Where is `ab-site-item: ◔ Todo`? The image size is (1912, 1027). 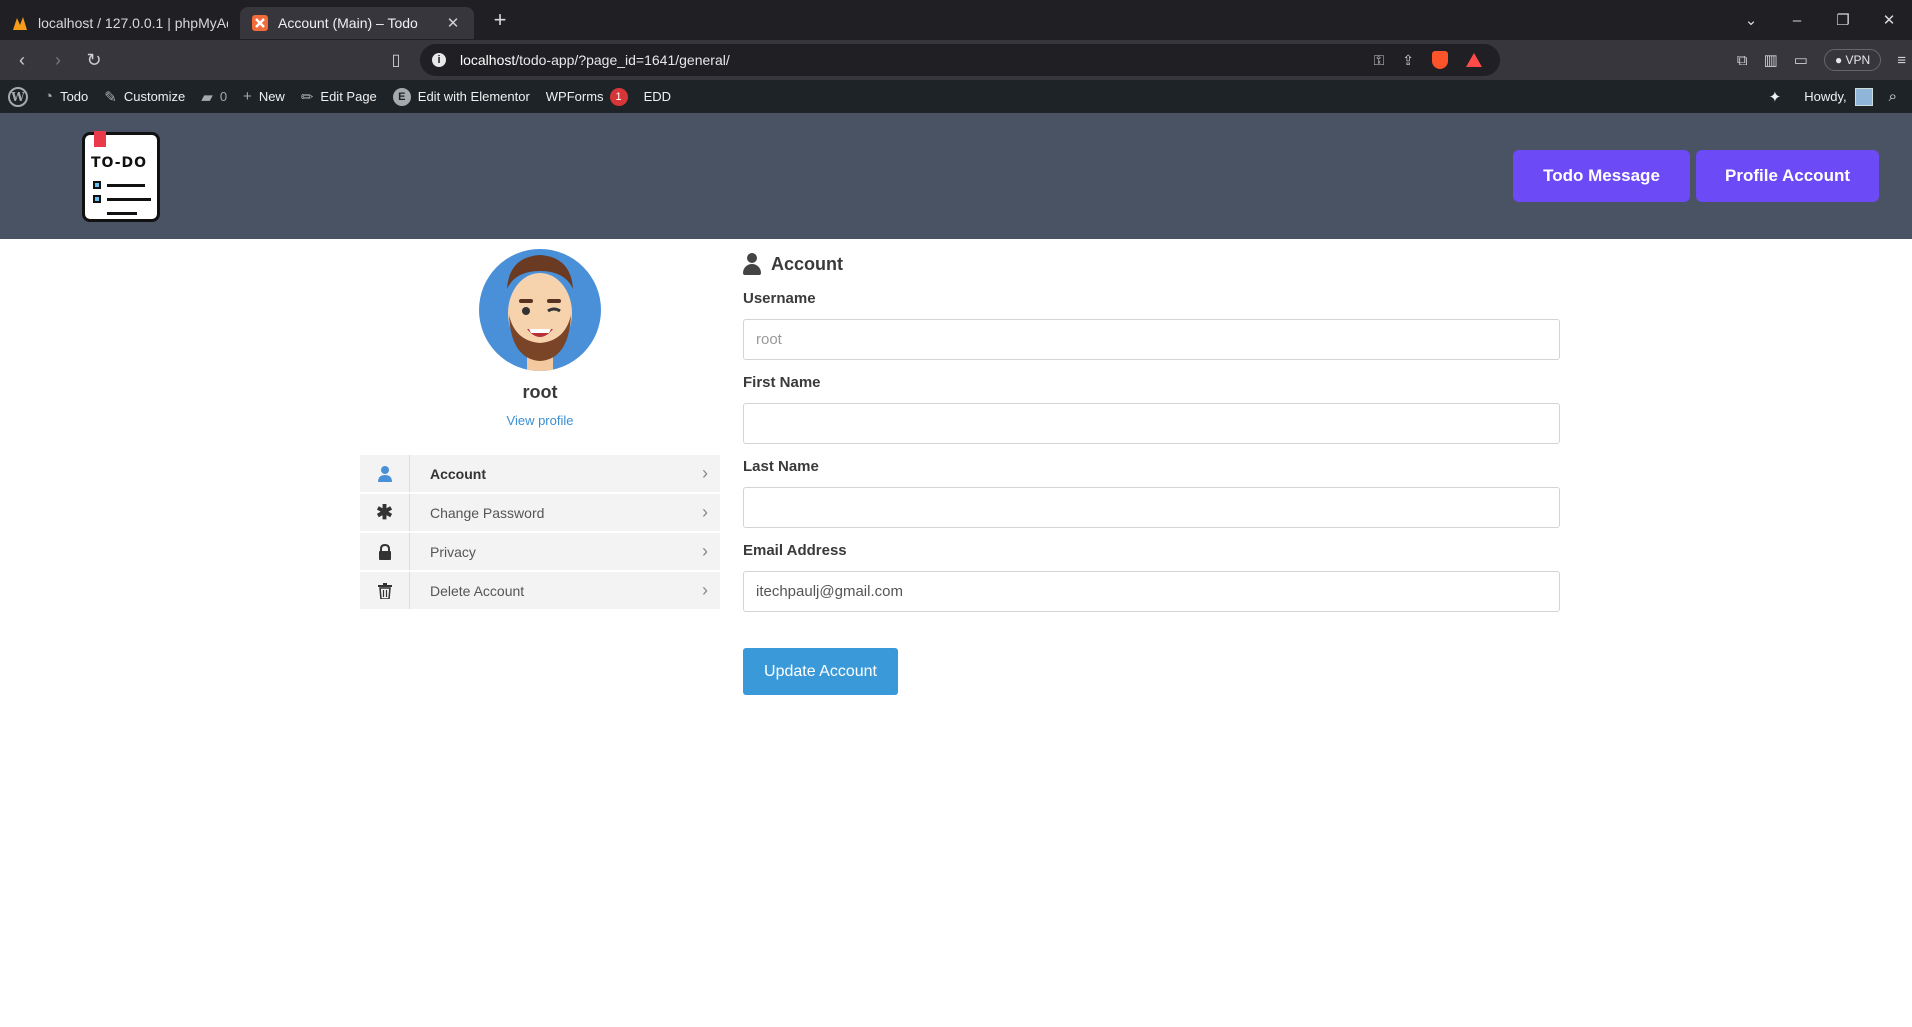 ab-site-item: ◔ Todo is located at coordinates (66, 96).